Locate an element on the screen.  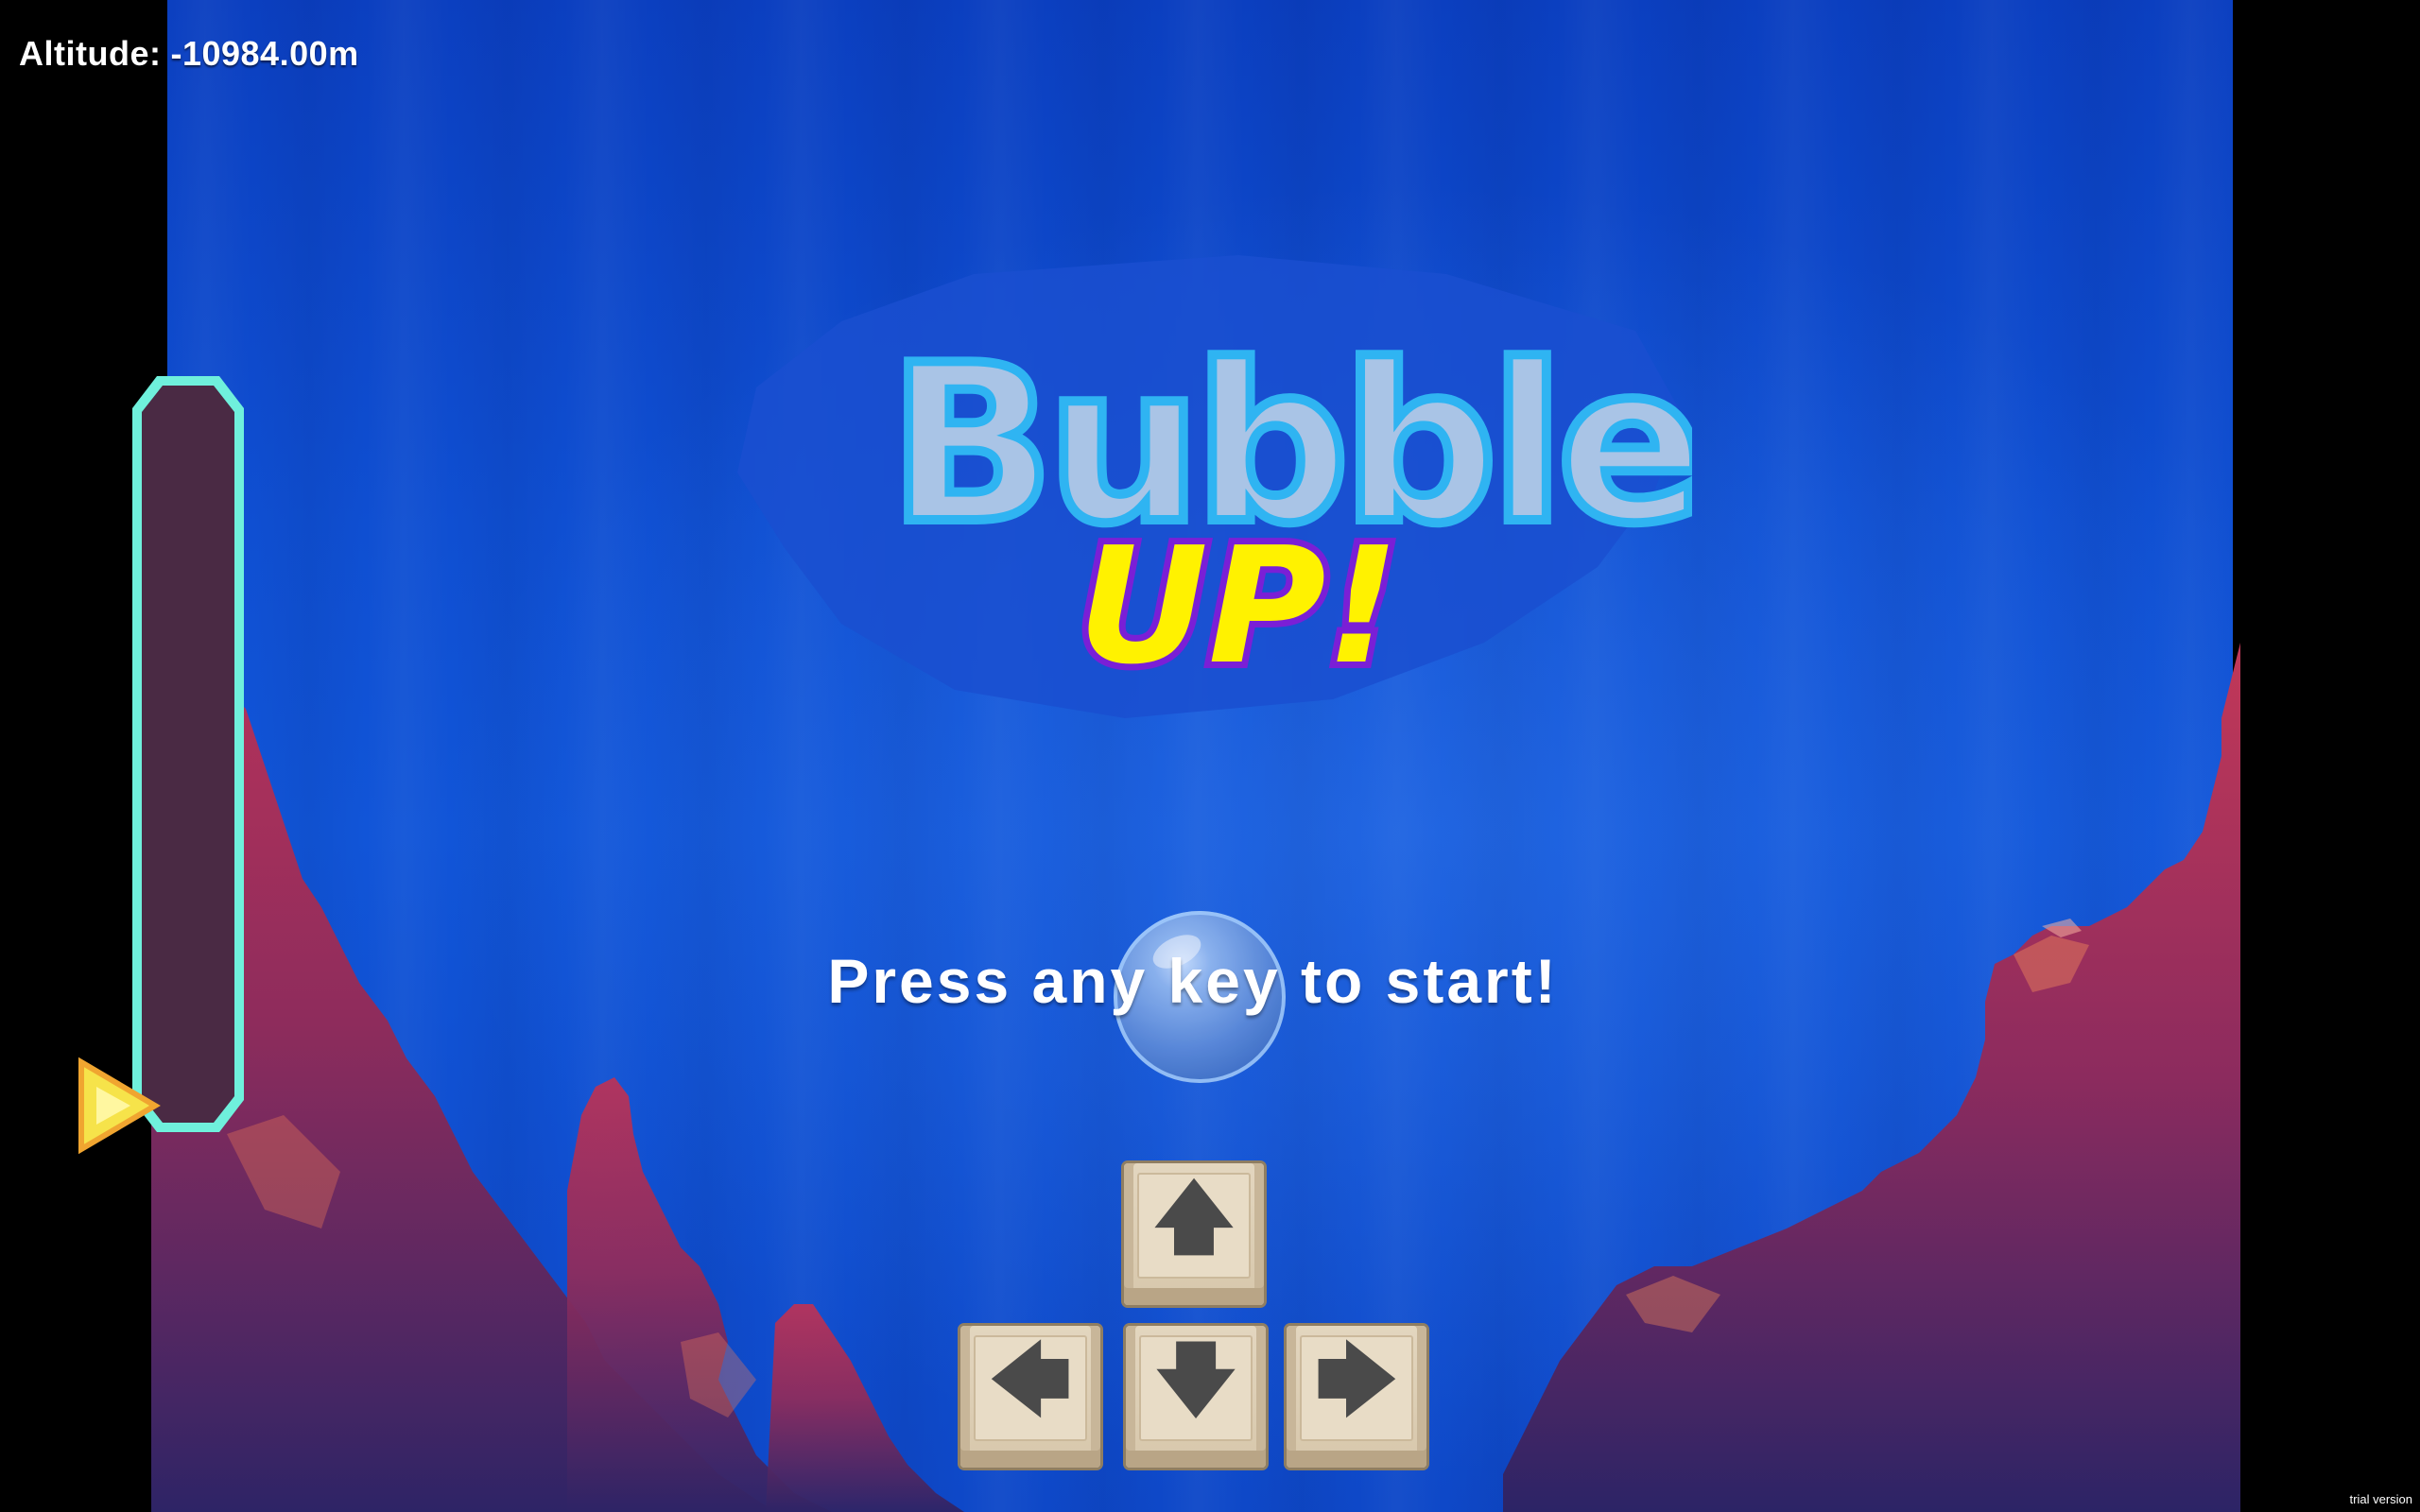
depth-meter is located at coordinates (188, 754).